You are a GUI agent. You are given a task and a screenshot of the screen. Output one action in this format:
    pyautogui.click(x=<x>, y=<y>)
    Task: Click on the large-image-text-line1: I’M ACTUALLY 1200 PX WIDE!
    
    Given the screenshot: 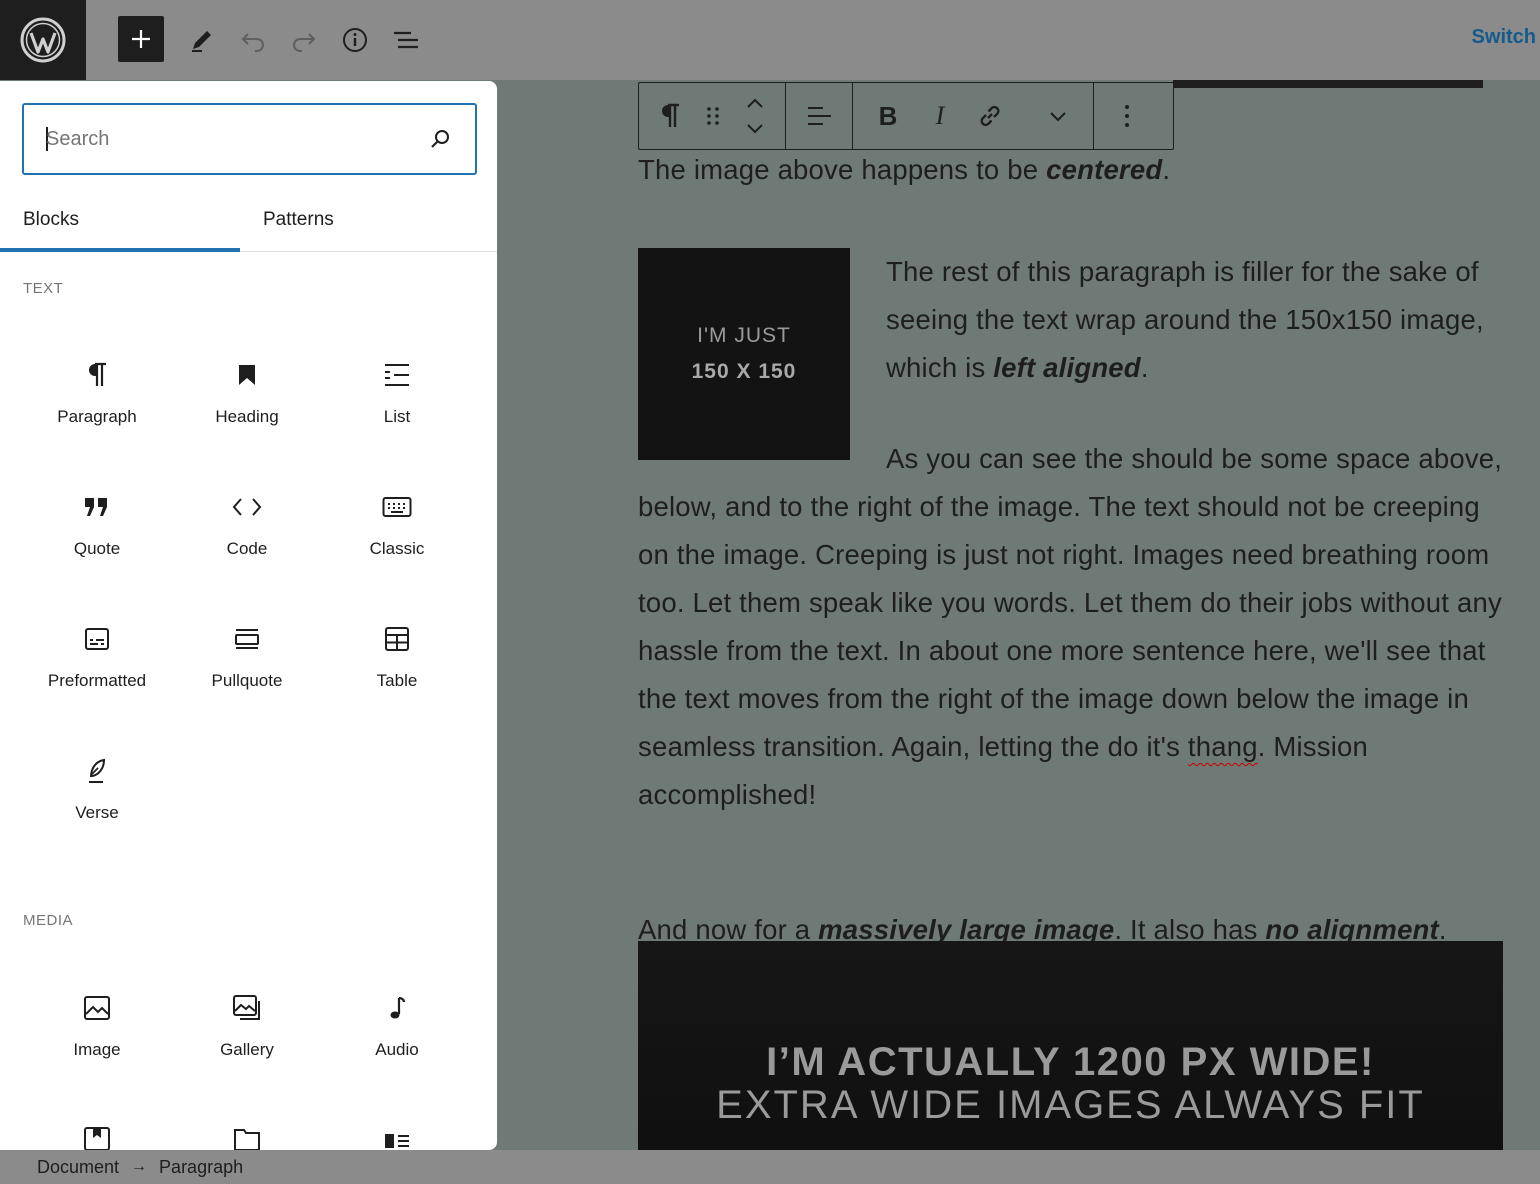 What is the action you would take?
    pyautogui.click(x=1070, y=1062)
    